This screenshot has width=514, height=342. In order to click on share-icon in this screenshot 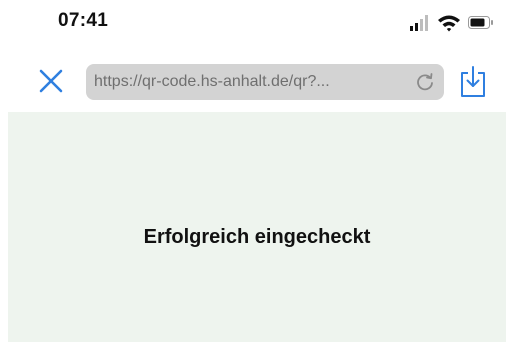, I will do `click(473, 81)`.